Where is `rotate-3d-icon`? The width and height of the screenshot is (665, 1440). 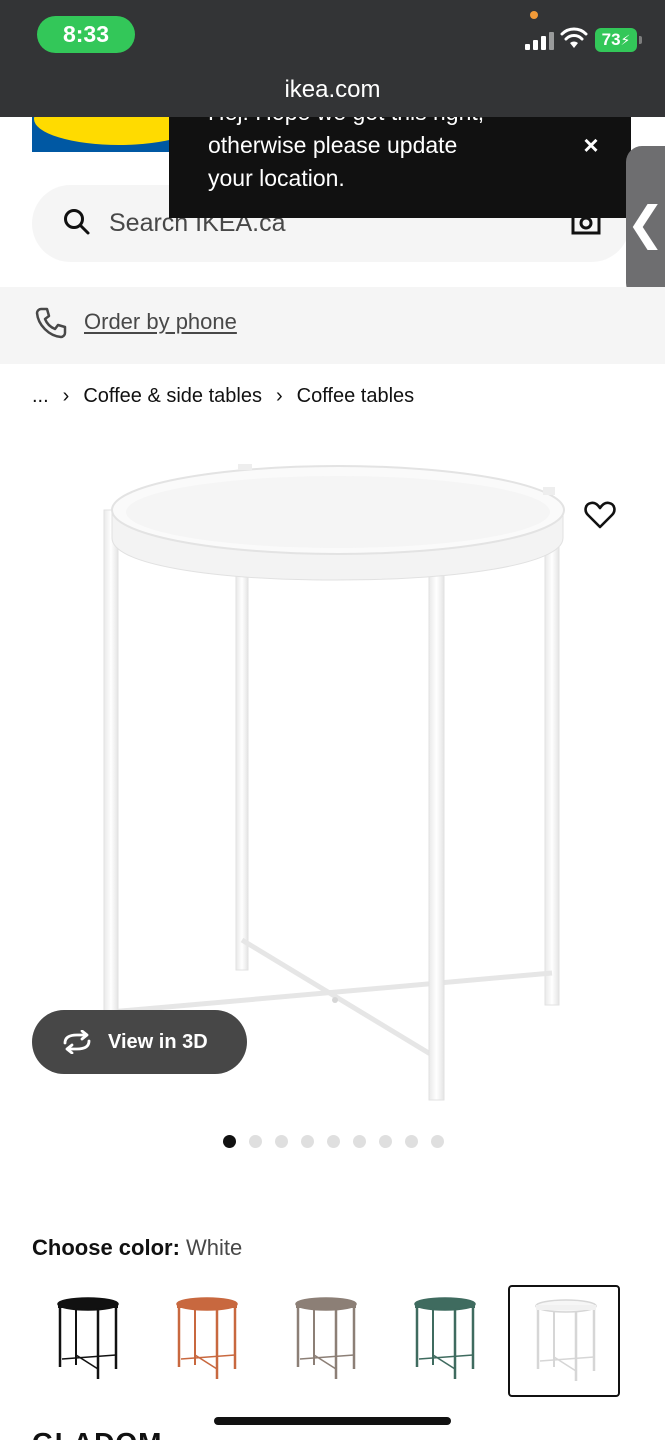 rotate-3d-icon is located at coordinates (77, 1042).